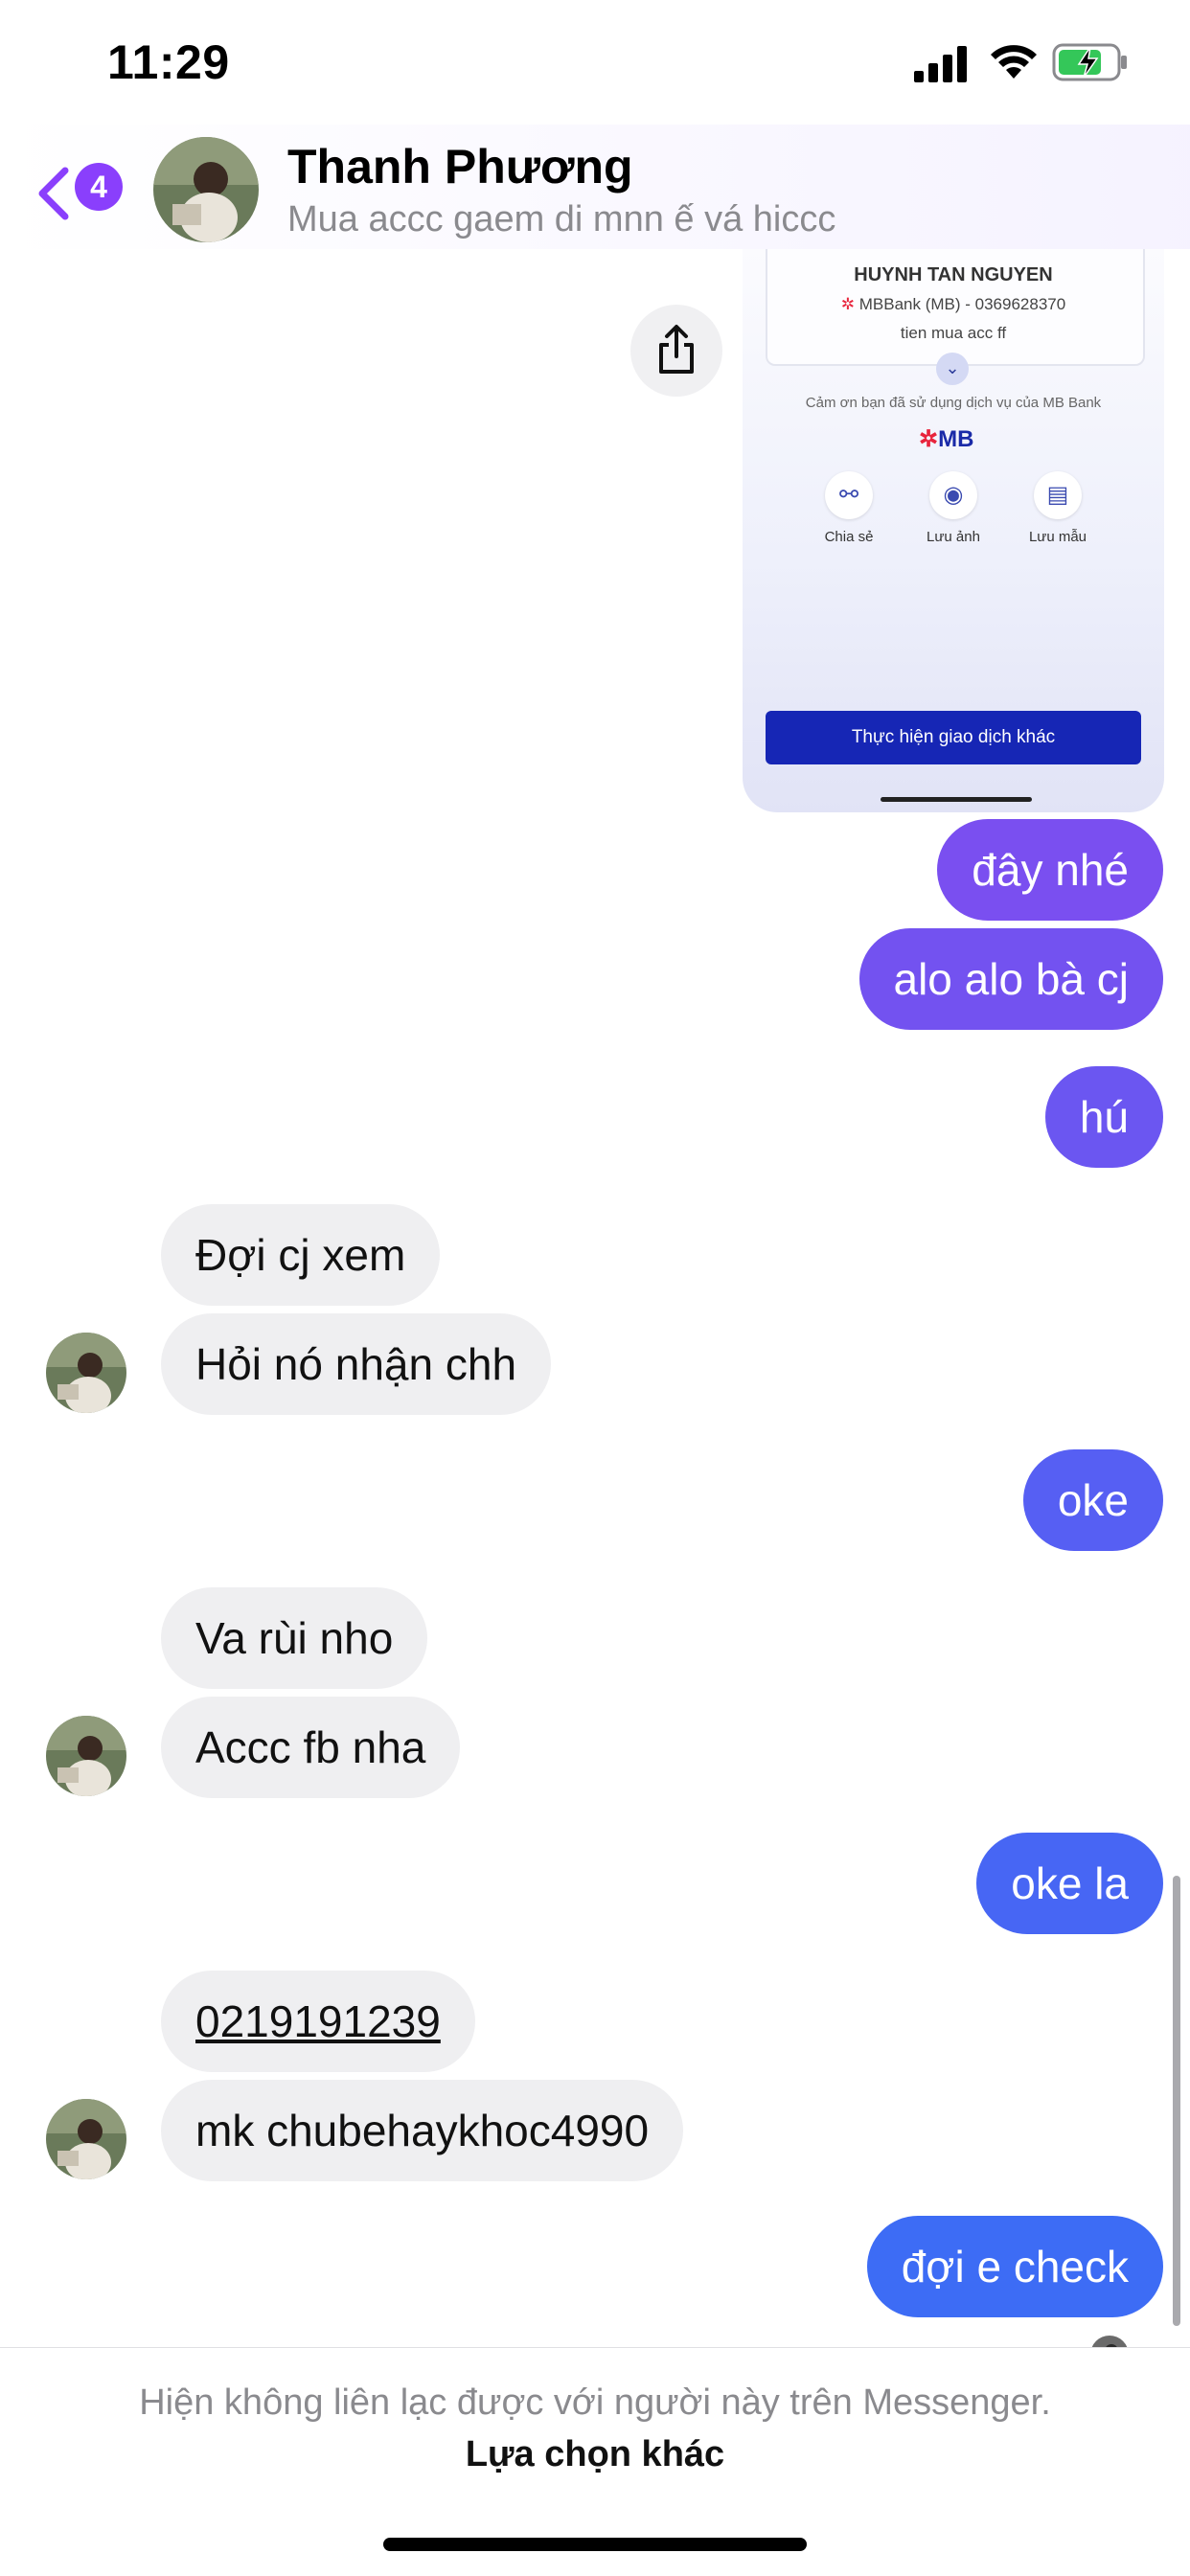 This screenshot has height=2576, width=1190. I want to click on status-time: 11:29, so click(168, 62).